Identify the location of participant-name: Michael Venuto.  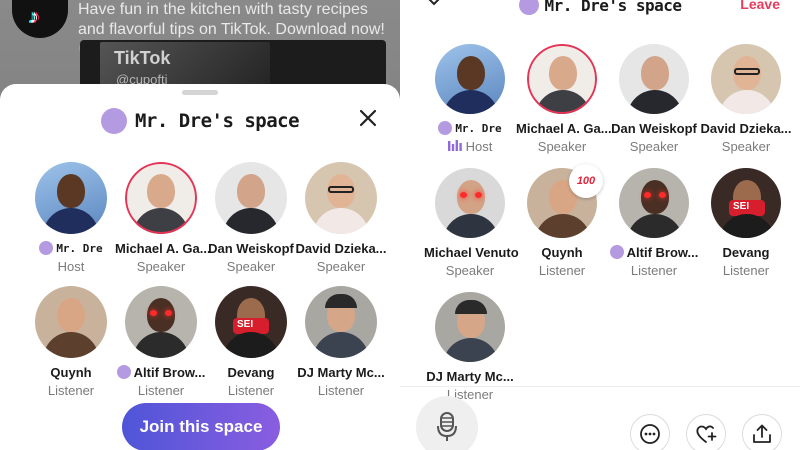
(471, 252).